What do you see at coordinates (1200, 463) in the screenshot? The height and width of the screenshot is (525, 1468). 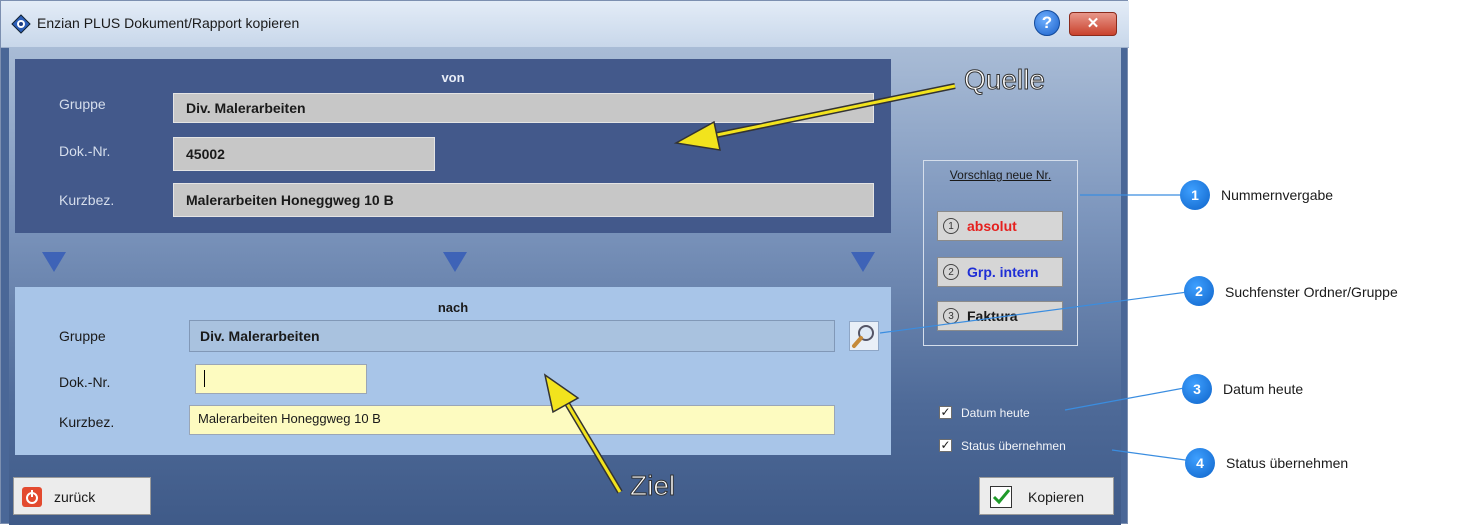 I see `callout-badge-4: 4` at bounding box center [1200, 463].